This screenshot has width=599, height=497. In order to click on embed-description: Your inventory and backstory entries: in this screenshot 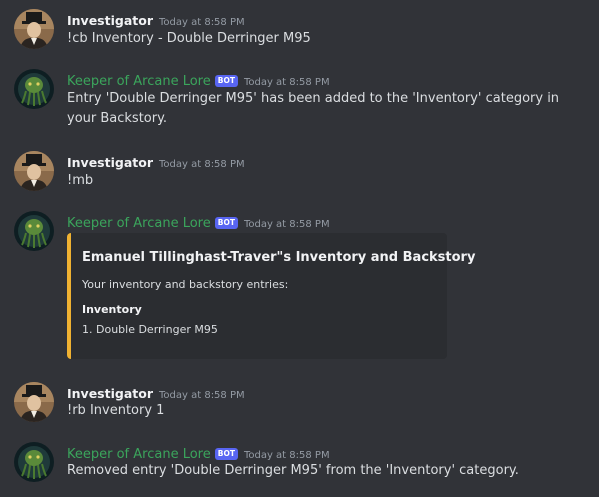, I will do `click(185, 284)`.